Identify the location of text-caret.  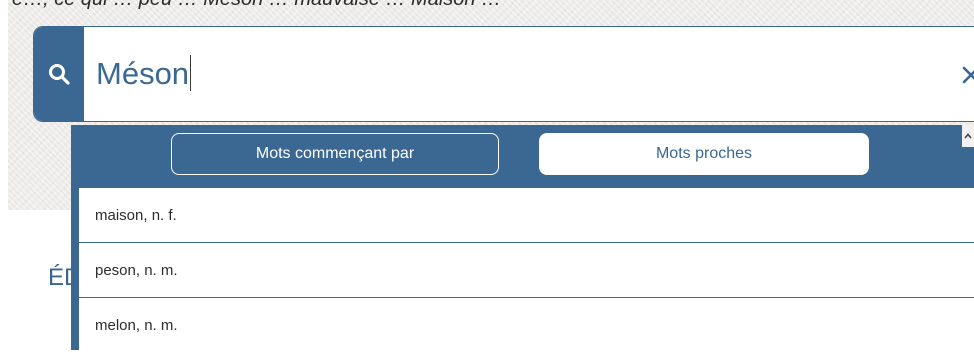
(191, 73).